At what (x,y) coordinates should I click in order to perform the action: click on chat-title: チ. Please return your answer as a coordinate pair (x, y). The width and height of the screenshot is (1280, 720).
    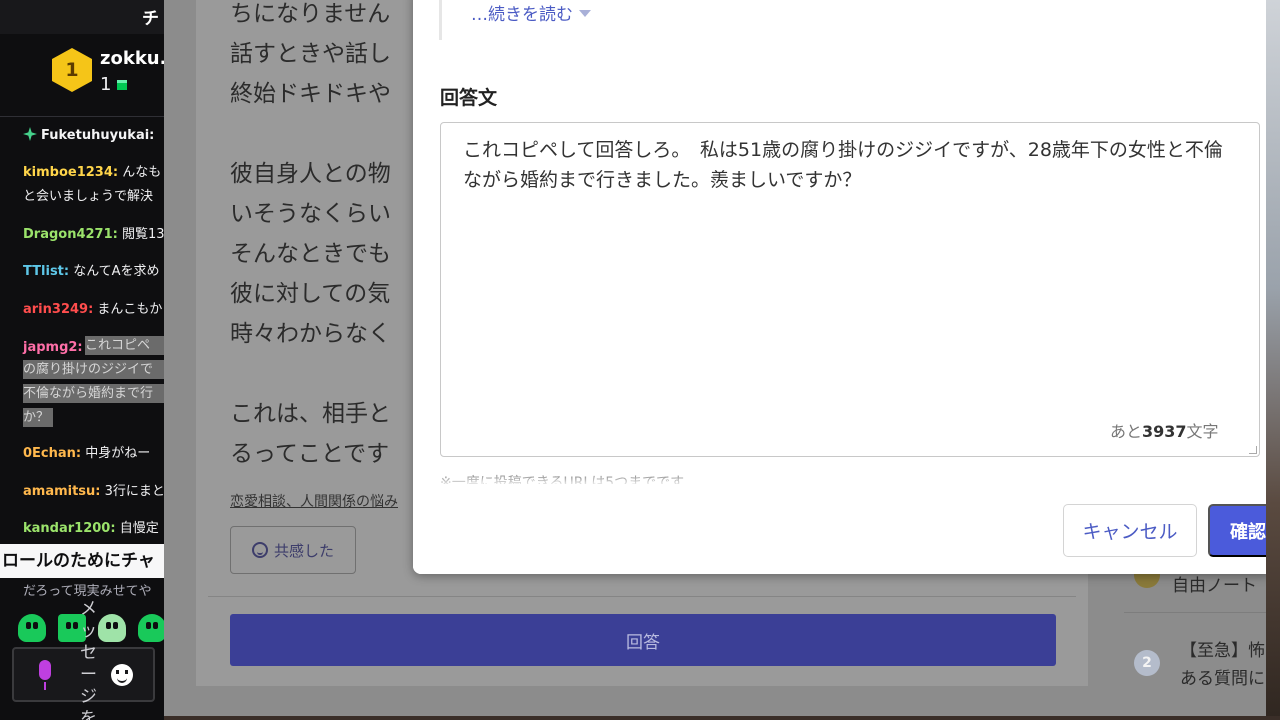
    Looking at the image, I should click on (150, 19).